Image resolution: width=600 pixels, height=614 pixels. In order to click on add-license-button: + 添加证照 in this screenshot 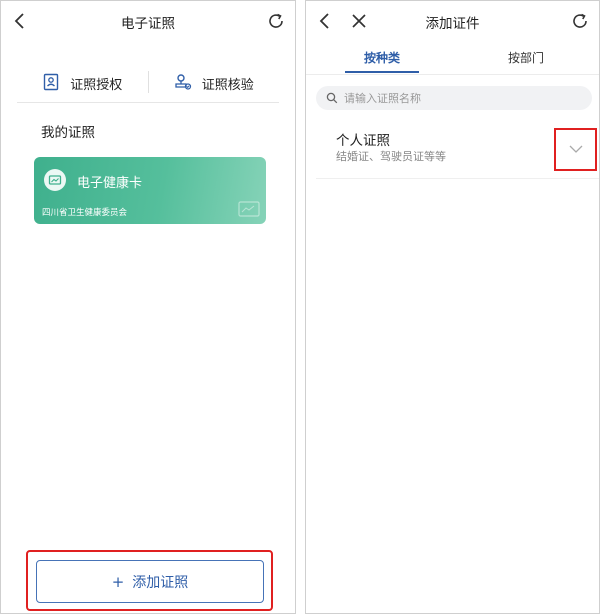, I will do `click(150, 581)`.